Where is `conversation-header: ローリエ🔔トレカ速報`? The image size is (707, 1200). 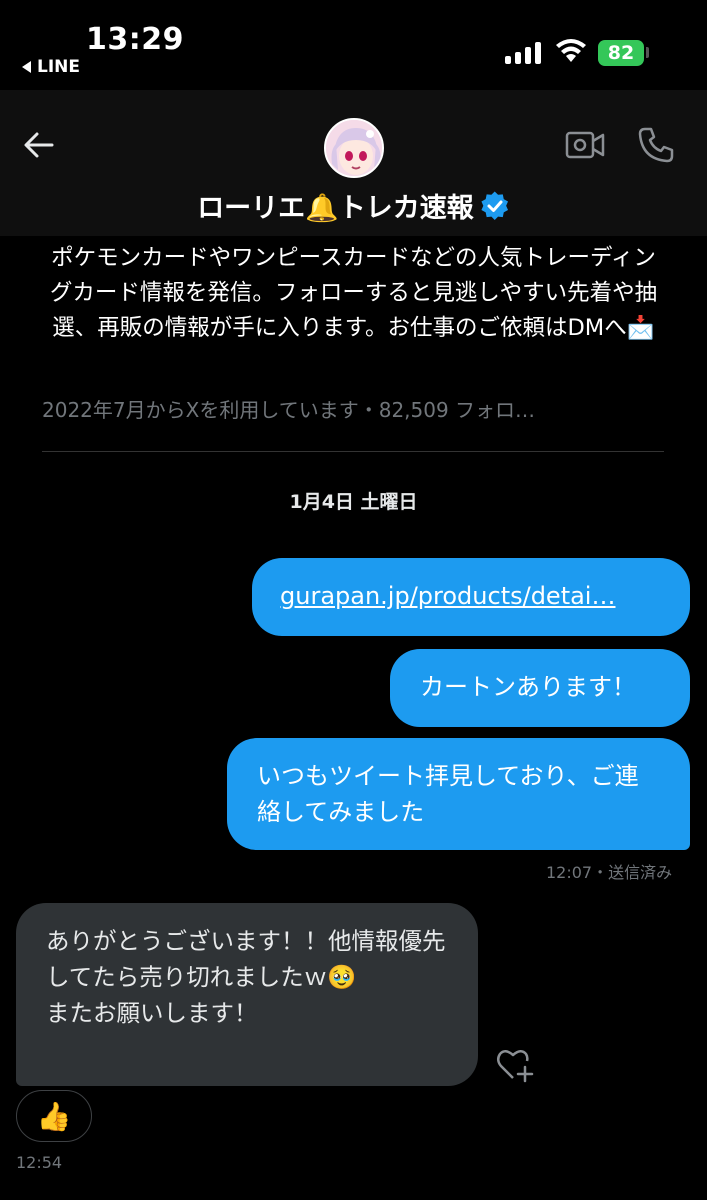 conversation-header: ローリエ🔔トレカ速報 is located at coordinates (353, 163).